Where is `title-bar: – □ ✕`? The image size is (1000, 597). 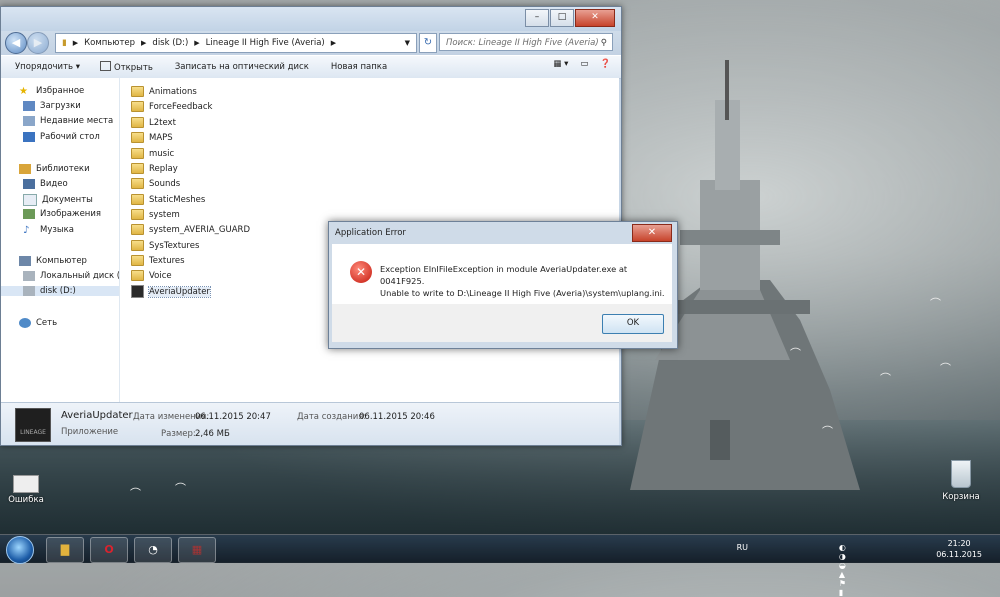 title-bar: – □ ✕ is located at coordinates (311, 19).